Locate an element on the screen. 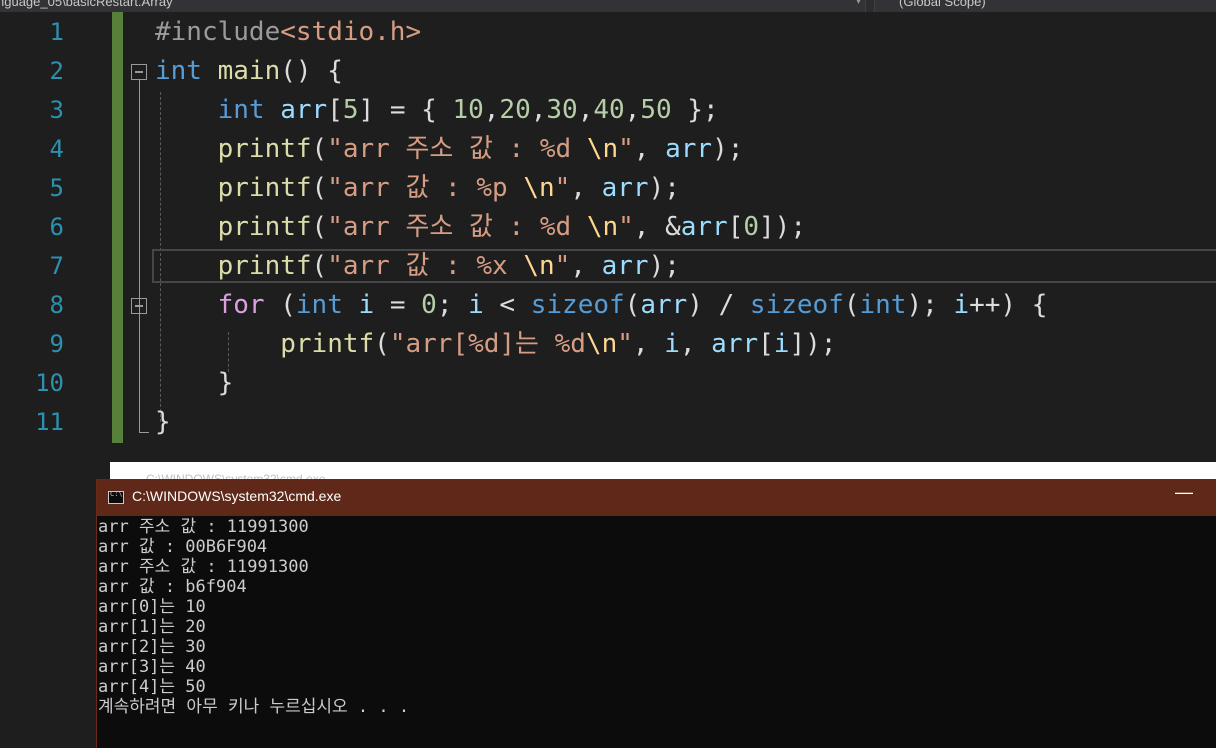 The width and height of the screenshot is (1216, 748). code-token: } is located at coordinates (163, 422).